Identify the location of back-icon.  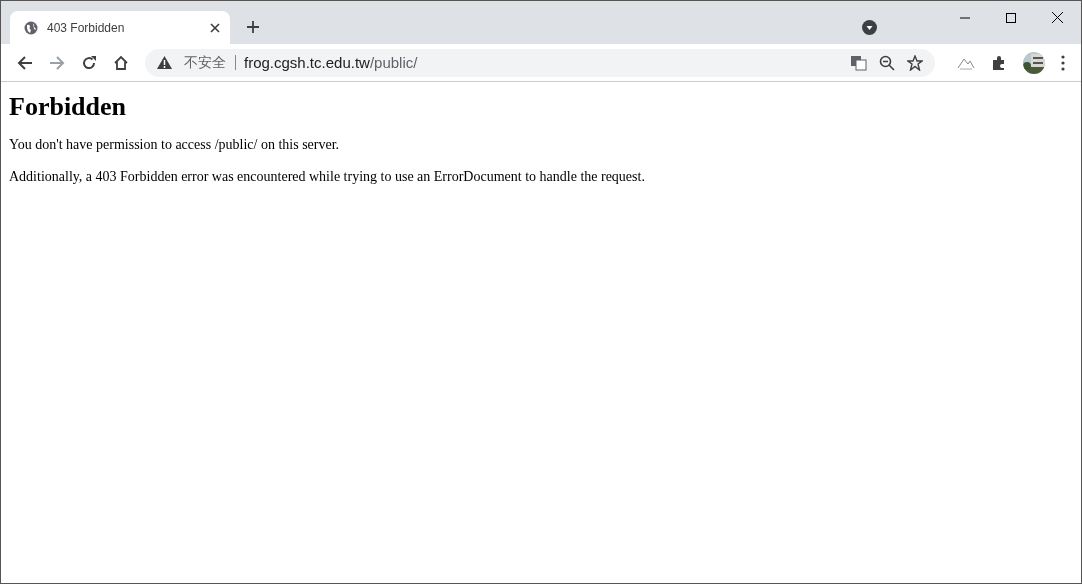
(25, 62).